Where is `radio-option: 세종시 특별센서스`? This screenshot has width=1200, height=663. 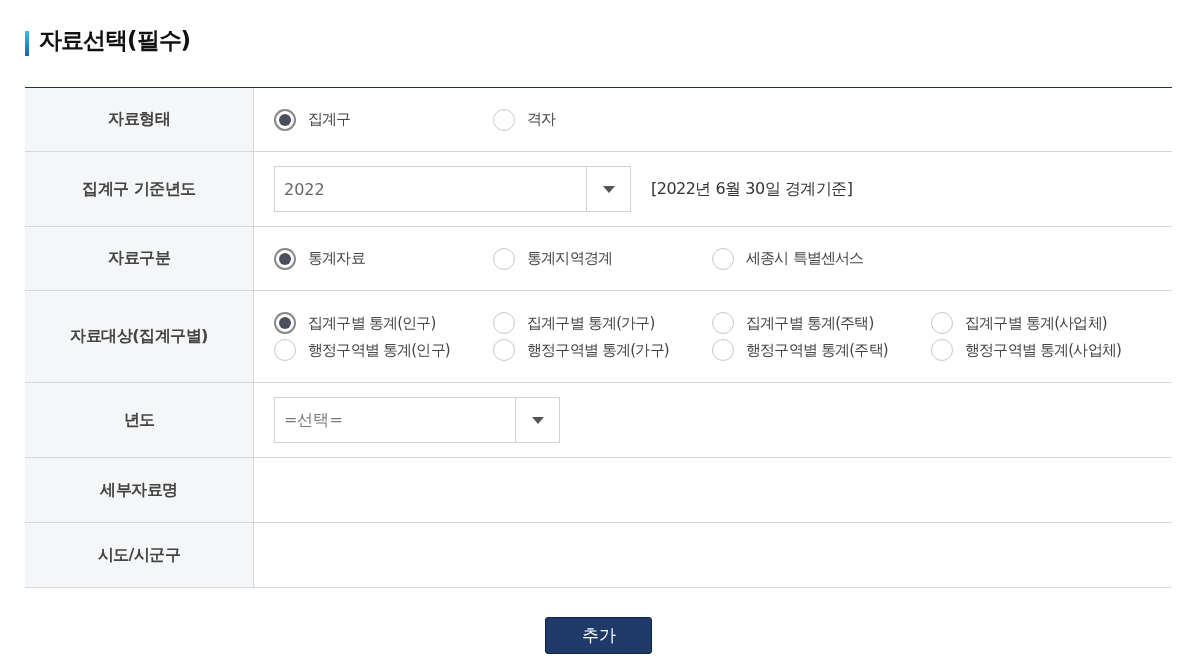
radio-option: 세종시 특별센서스 is located at coordinates (821, 258).